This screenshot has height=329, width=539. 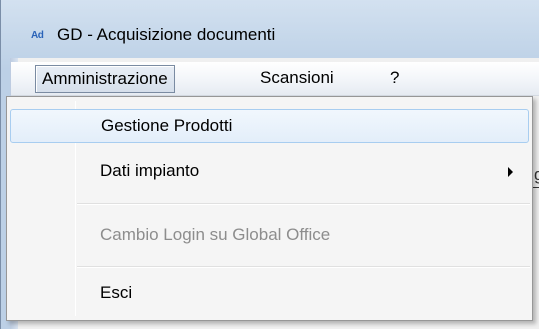 I want to click on background-text-fragment: g, so click(x=536, y=174).